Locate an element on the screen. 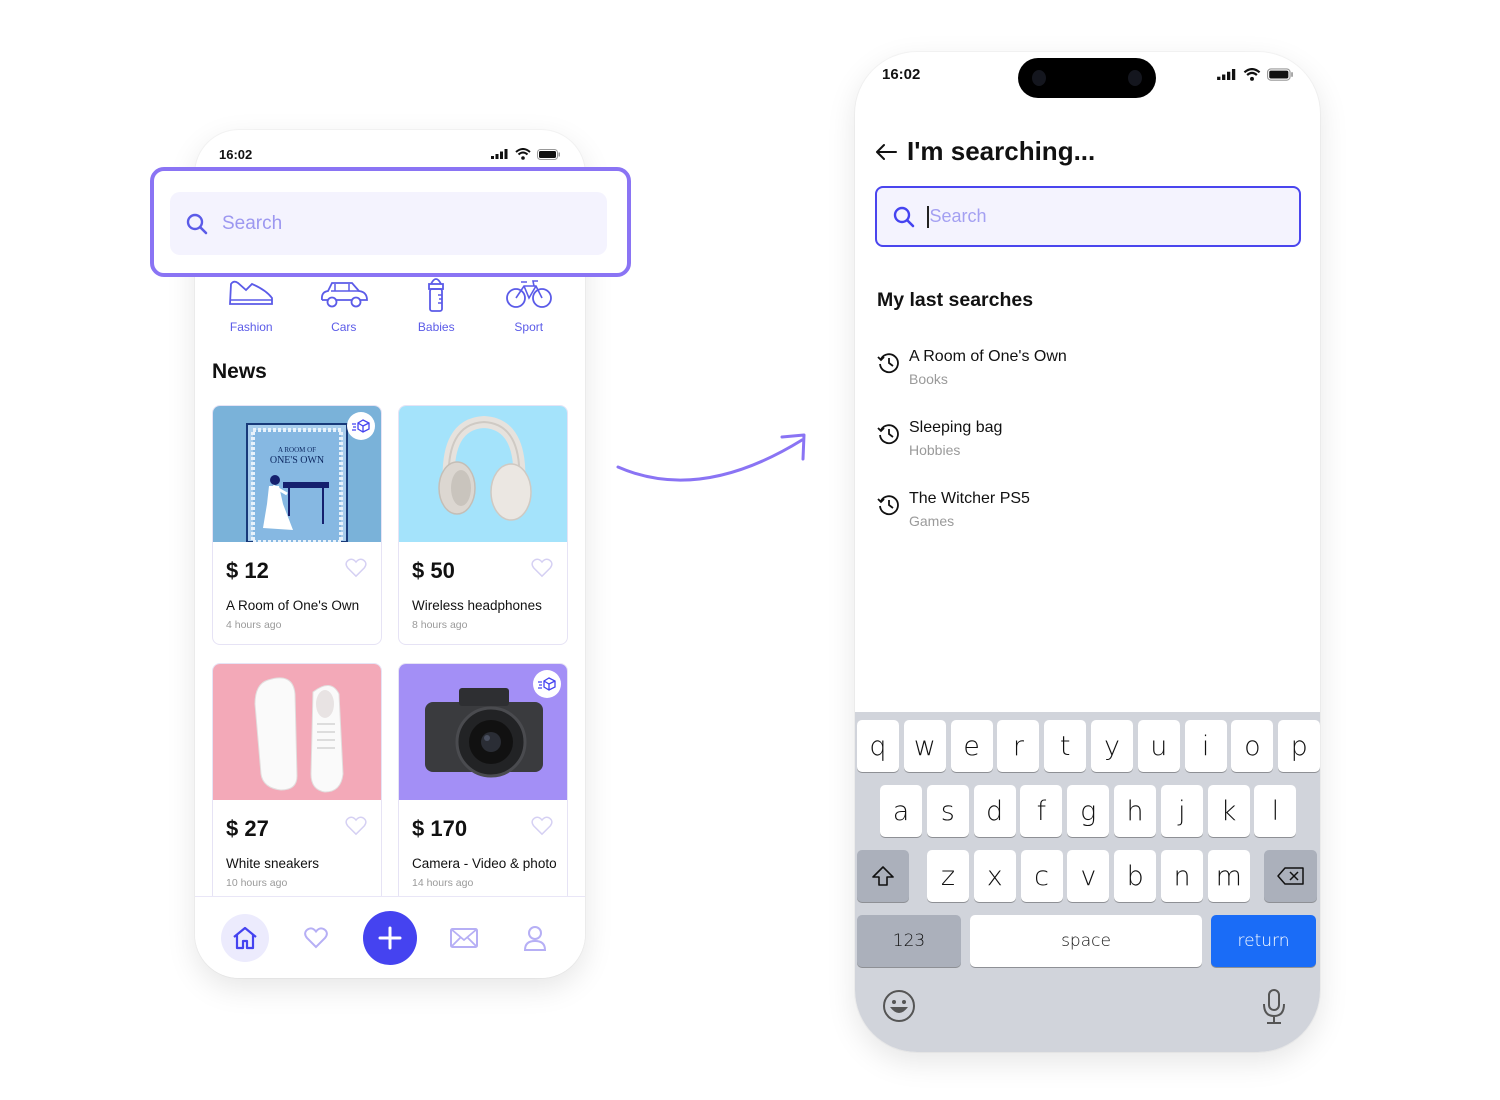 The width and height of the screenshot is (1500, 1100). search-field-focused is located at coordinates (1088, 216).